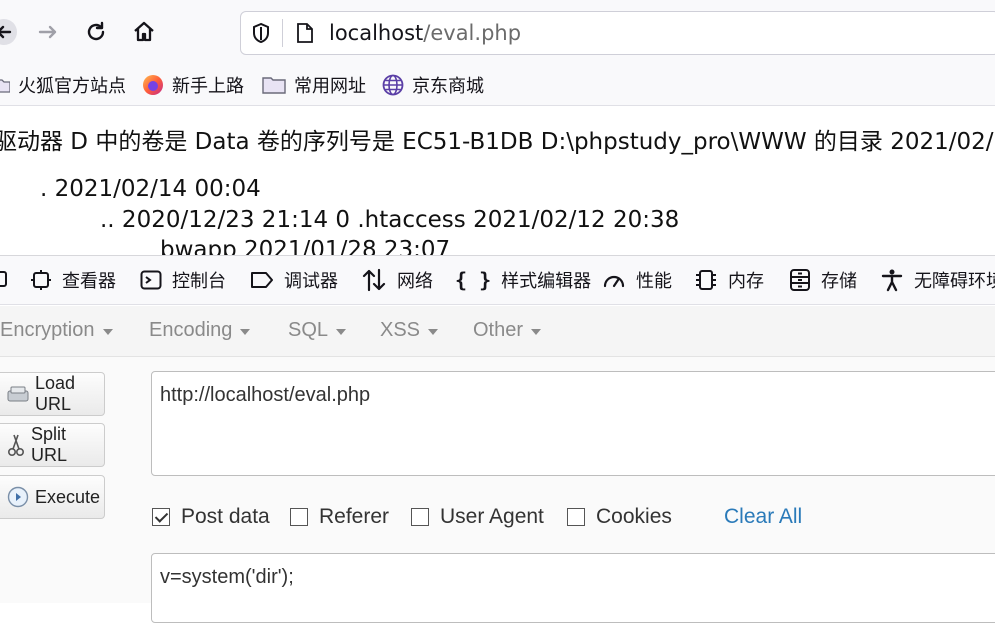  I want to click on tab-memory: 内存, so click(729, 280).